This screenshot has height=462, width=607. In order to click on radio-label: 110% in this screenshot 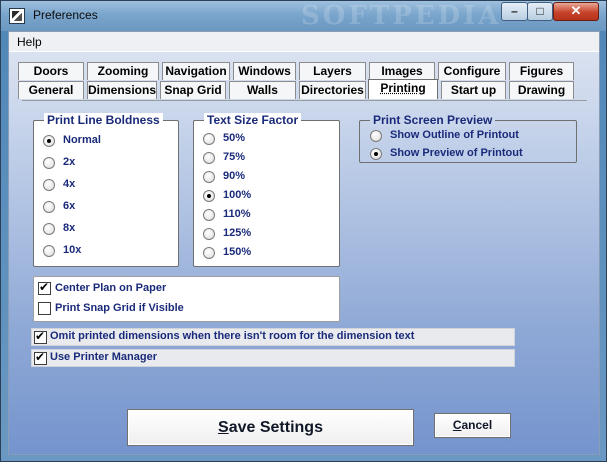, I will do `click(237, 214)`.